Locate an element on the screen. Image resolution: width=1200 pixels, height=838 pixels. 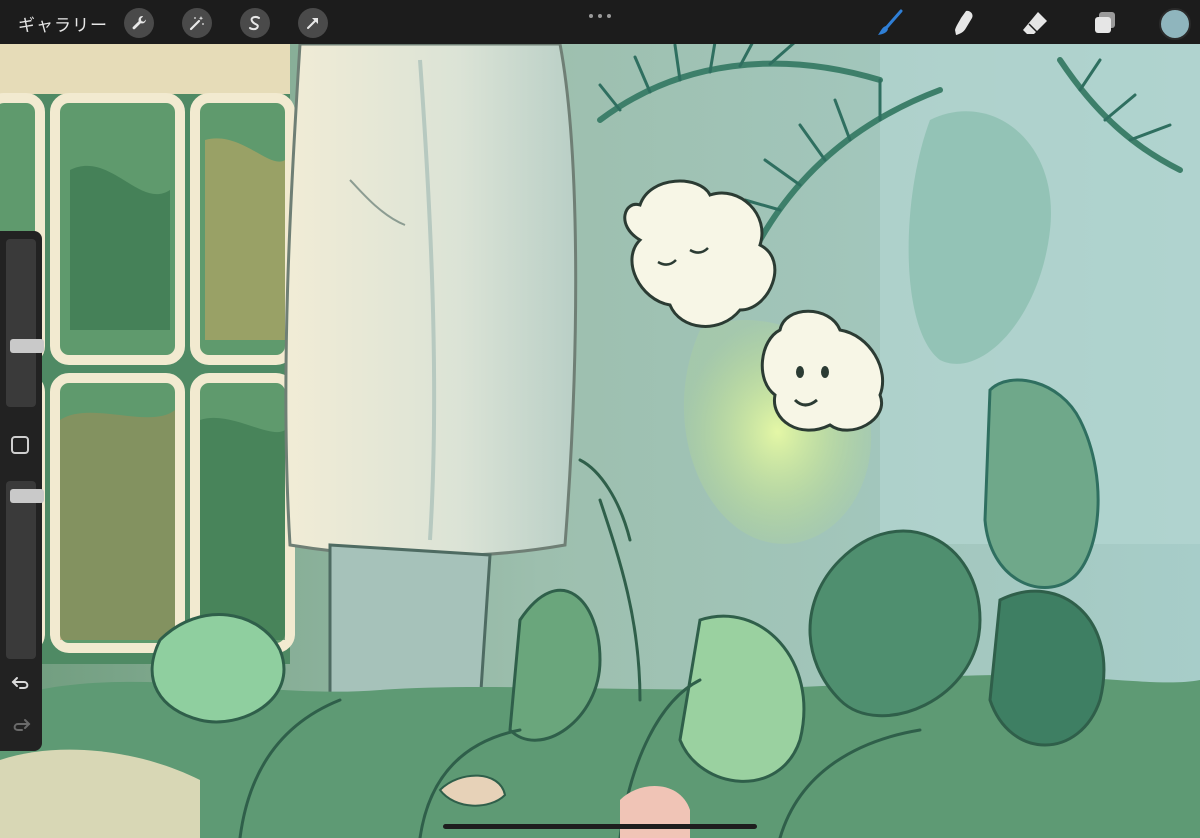
more-dots-icon is located at coordinates (600, 16).